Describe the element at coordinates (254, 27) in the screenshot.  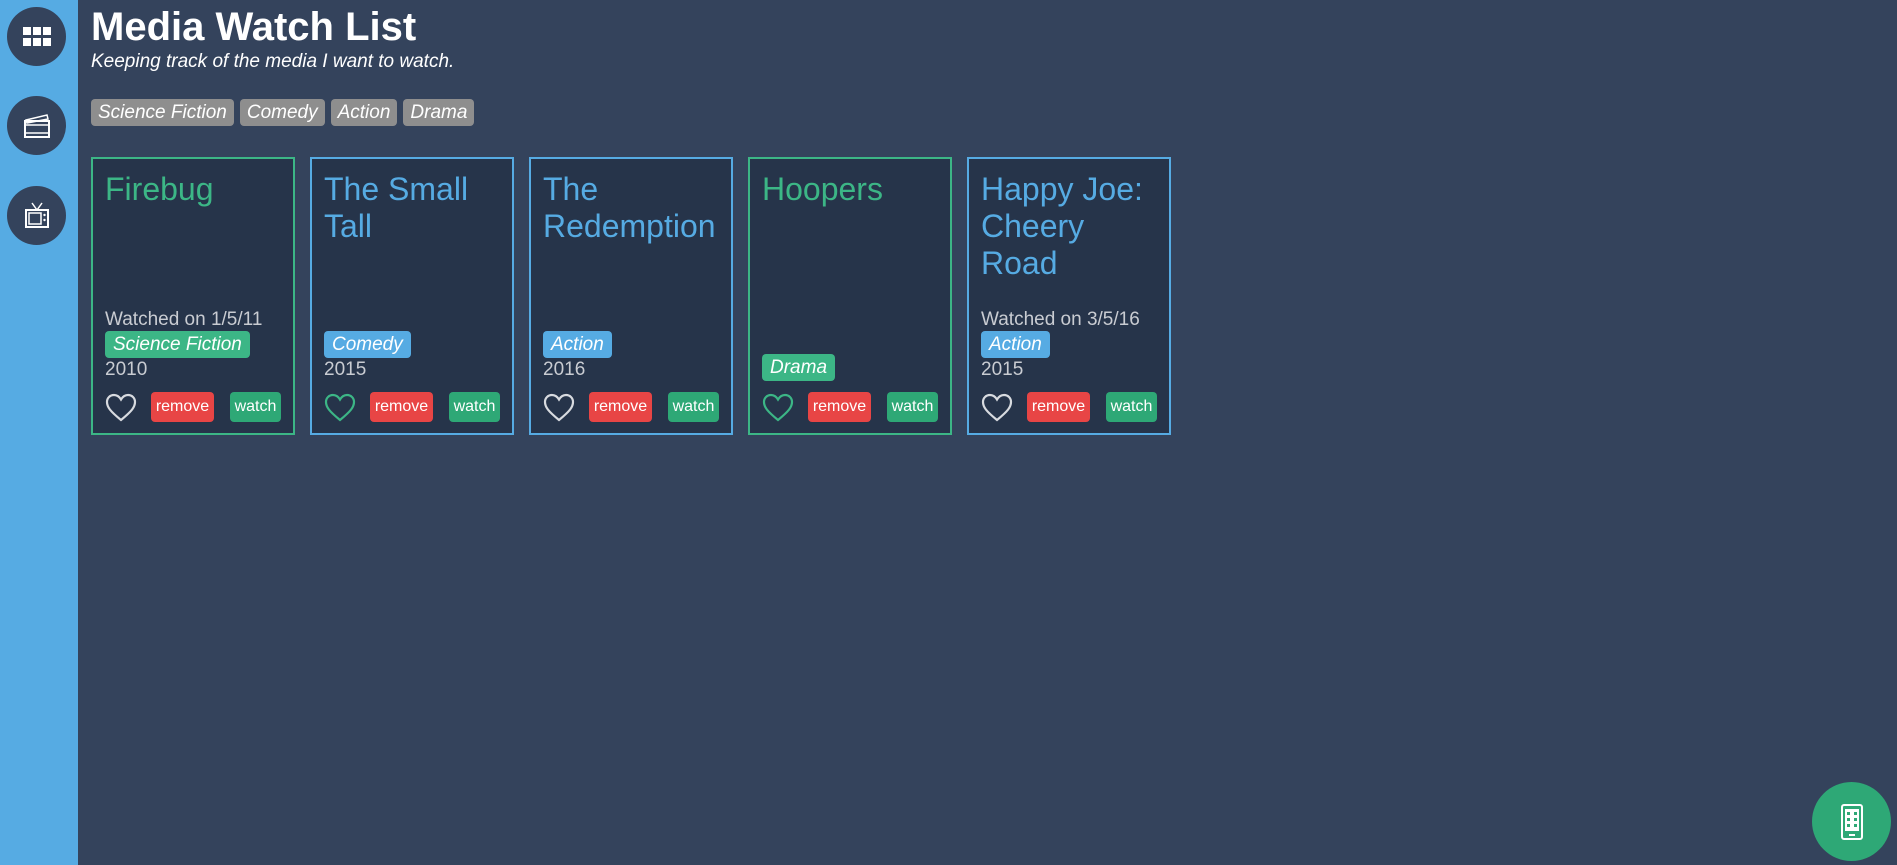
I see `page-title: Media Watch List` at that location.